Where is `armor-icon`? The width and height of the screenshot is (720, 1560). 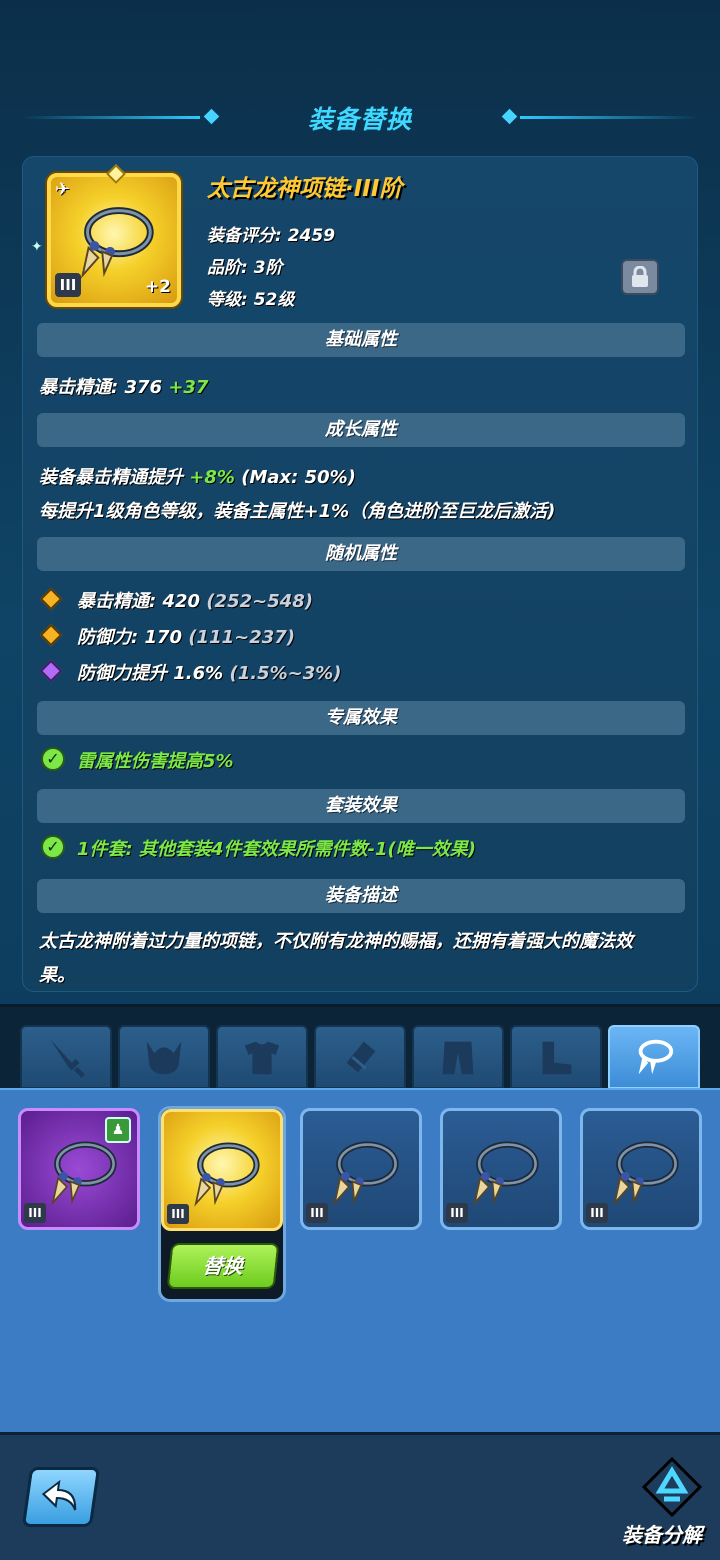
armor-icon is located at coordinates (262, 1058).